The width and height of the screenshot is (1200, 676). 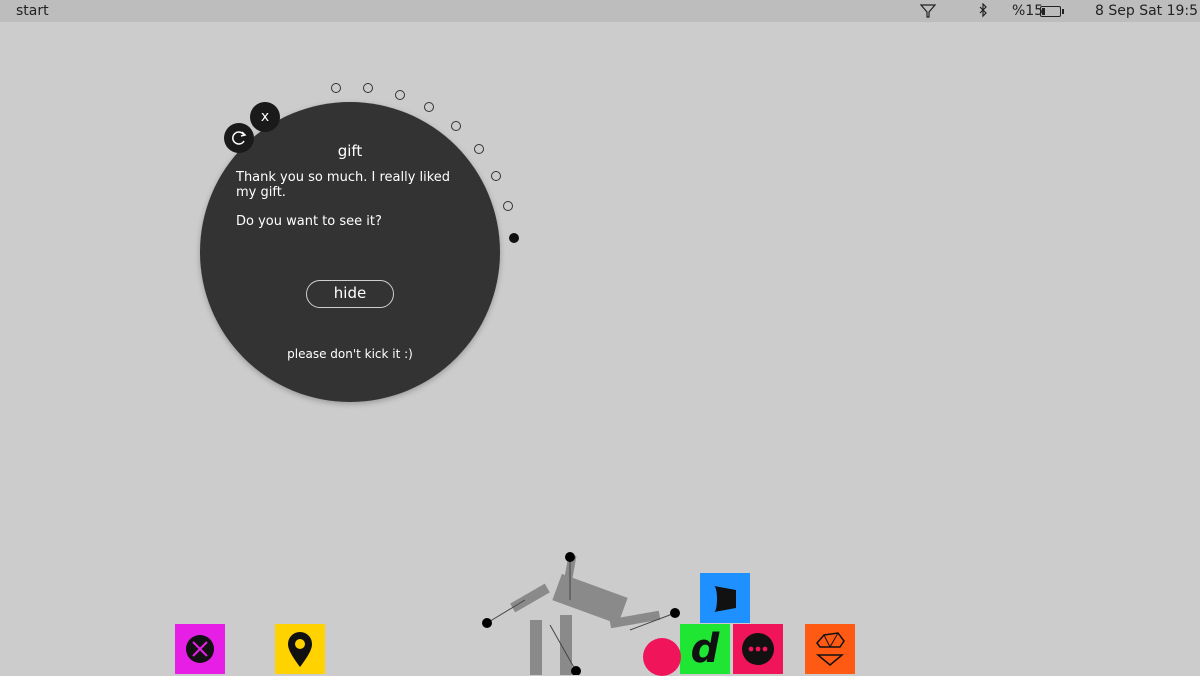 I want to click on tile-location, so click(x=300, y=649).